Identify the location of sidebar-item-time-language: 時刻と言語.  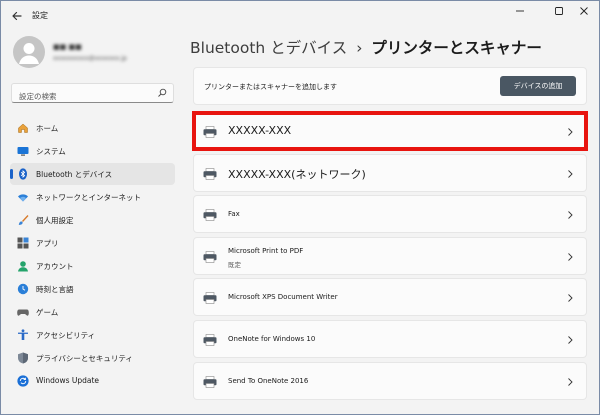
(92, 289).